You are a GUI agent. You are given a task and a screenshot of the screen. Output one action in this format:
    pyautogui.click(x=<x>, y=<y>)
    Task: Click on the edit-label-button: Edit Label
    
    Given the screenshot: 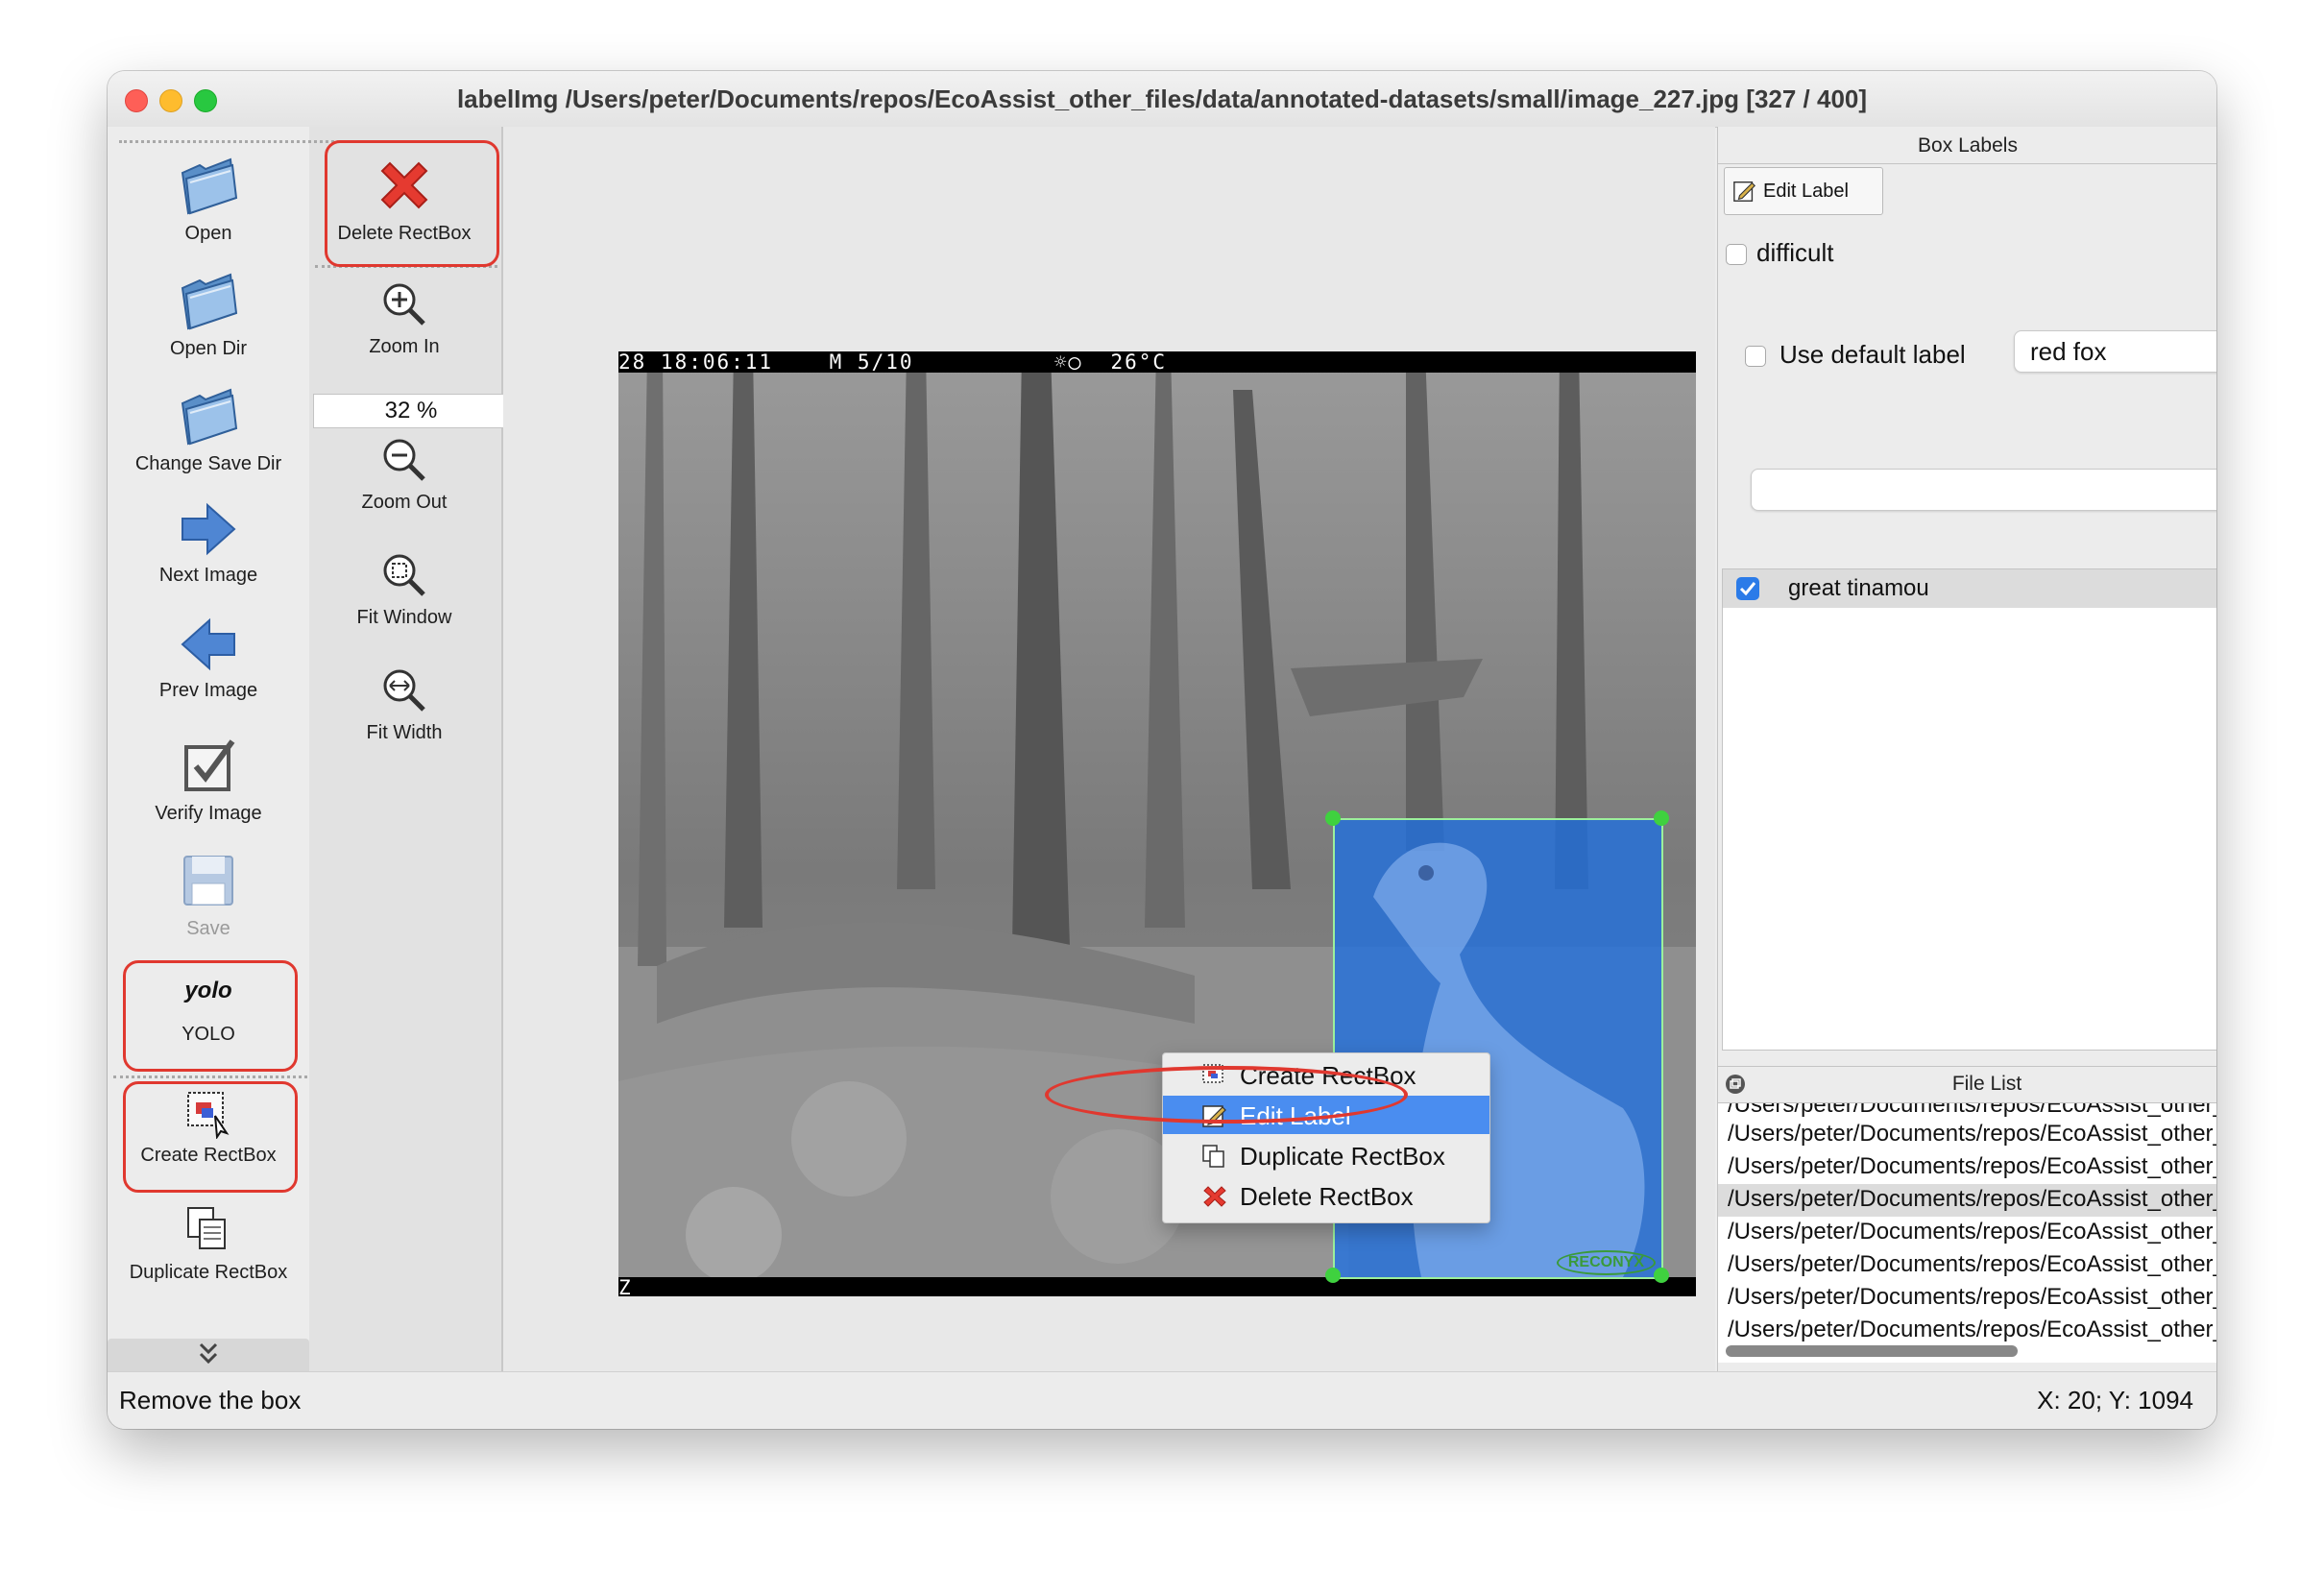 What is the action you would take?
    pyautogui.click(x=1803, y=191)
    